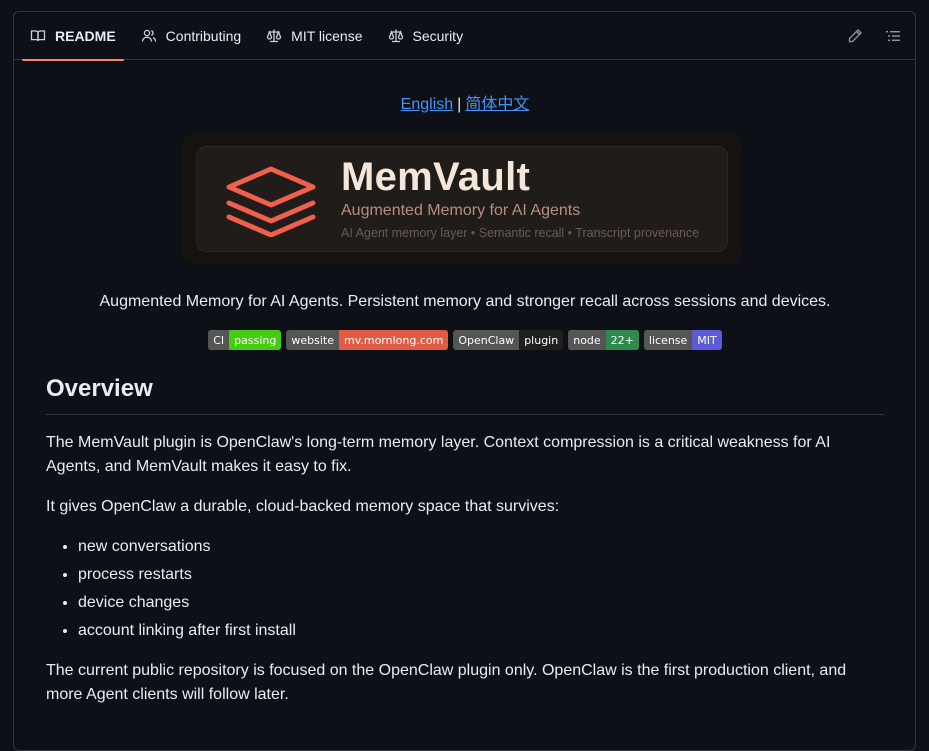 The image size is (929, 751). I want to click on list-item: new conversations, so click(481, 547).